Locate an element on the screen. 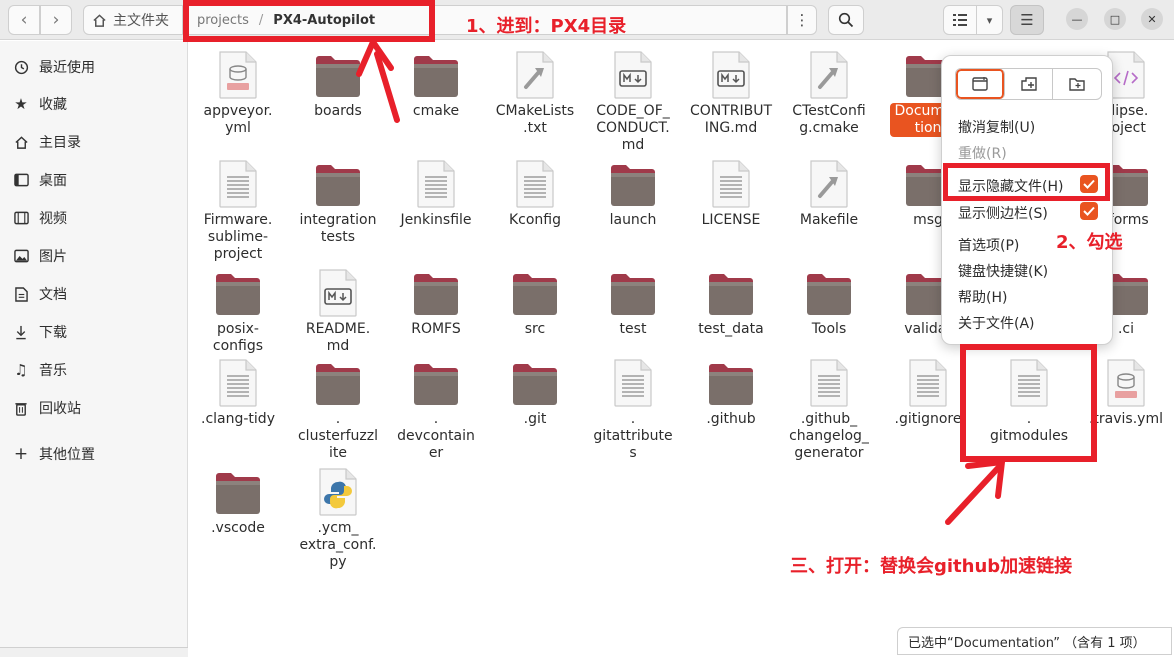 The height and width of the screenshot is (657, 1174). folder-item: src is located at coordinates (535, 302).